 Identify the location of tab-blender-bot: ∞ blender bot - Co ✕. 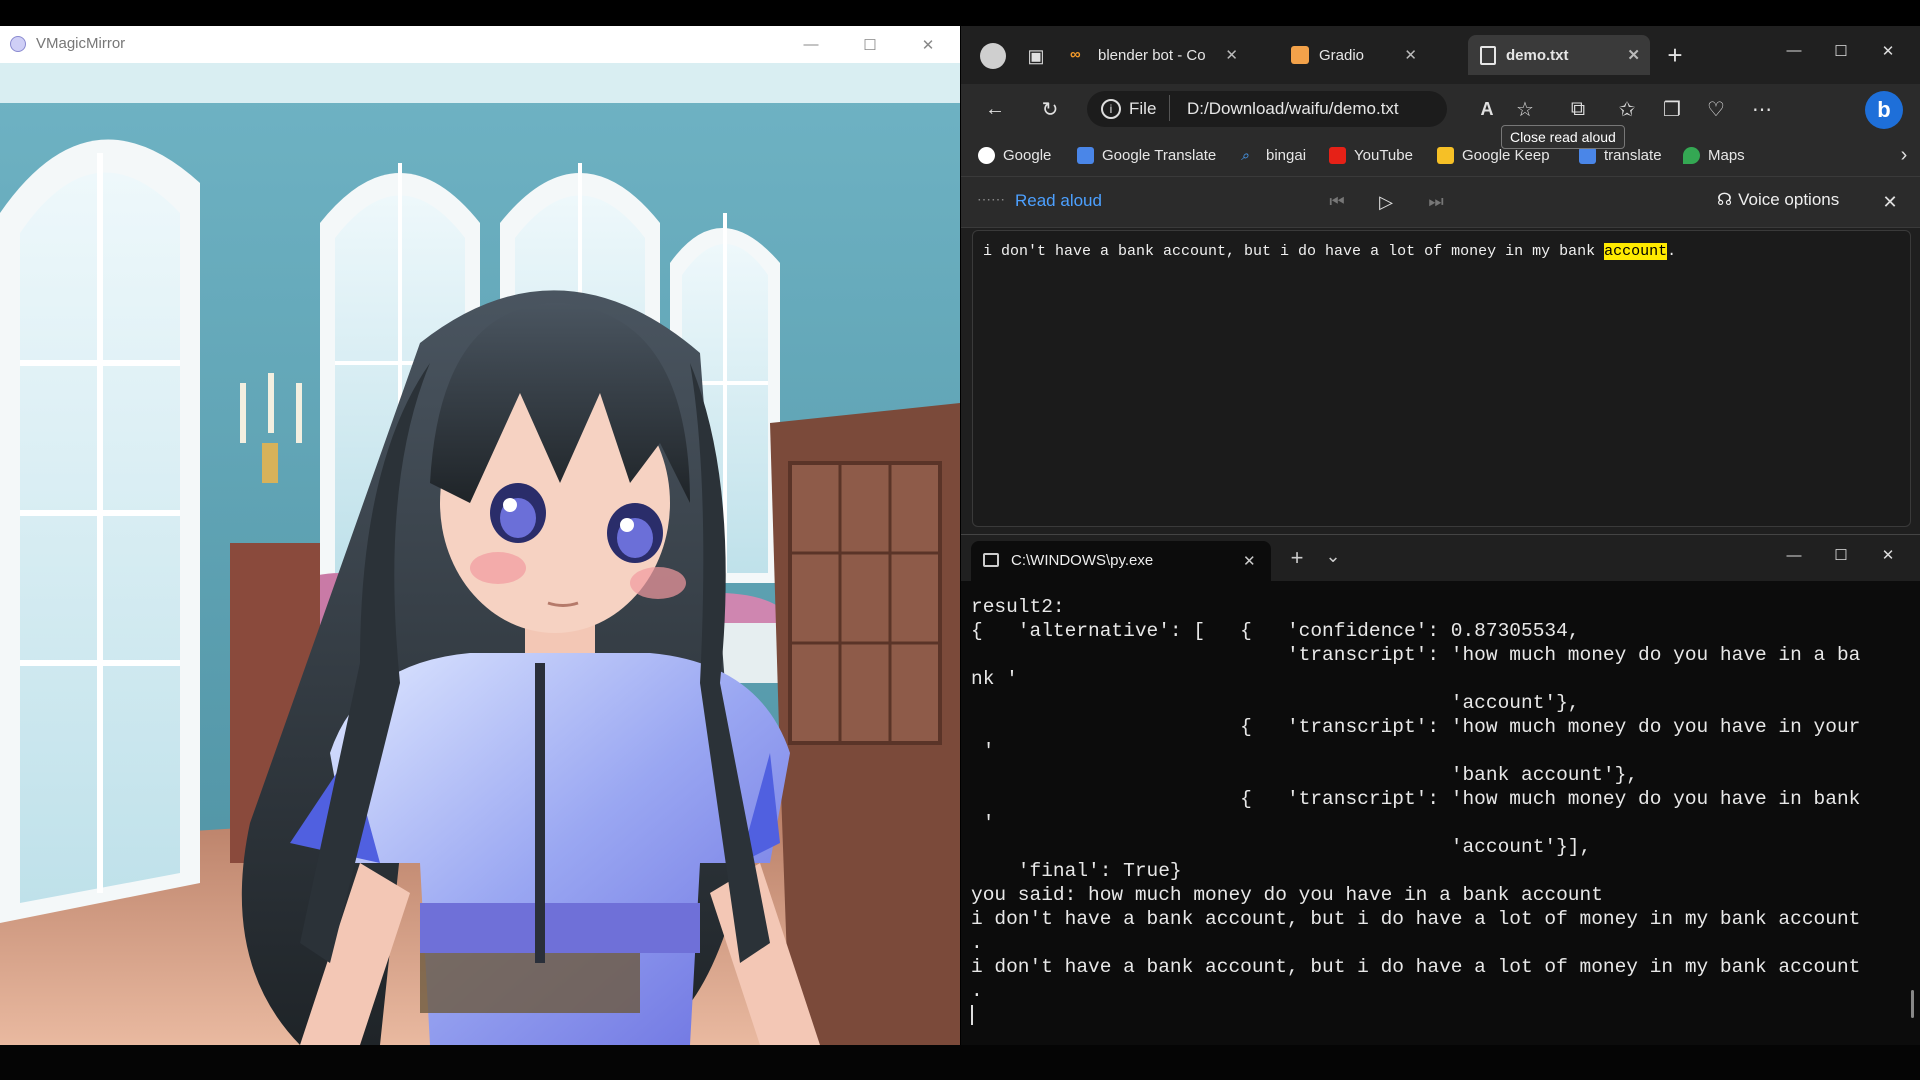
(1153, 55).